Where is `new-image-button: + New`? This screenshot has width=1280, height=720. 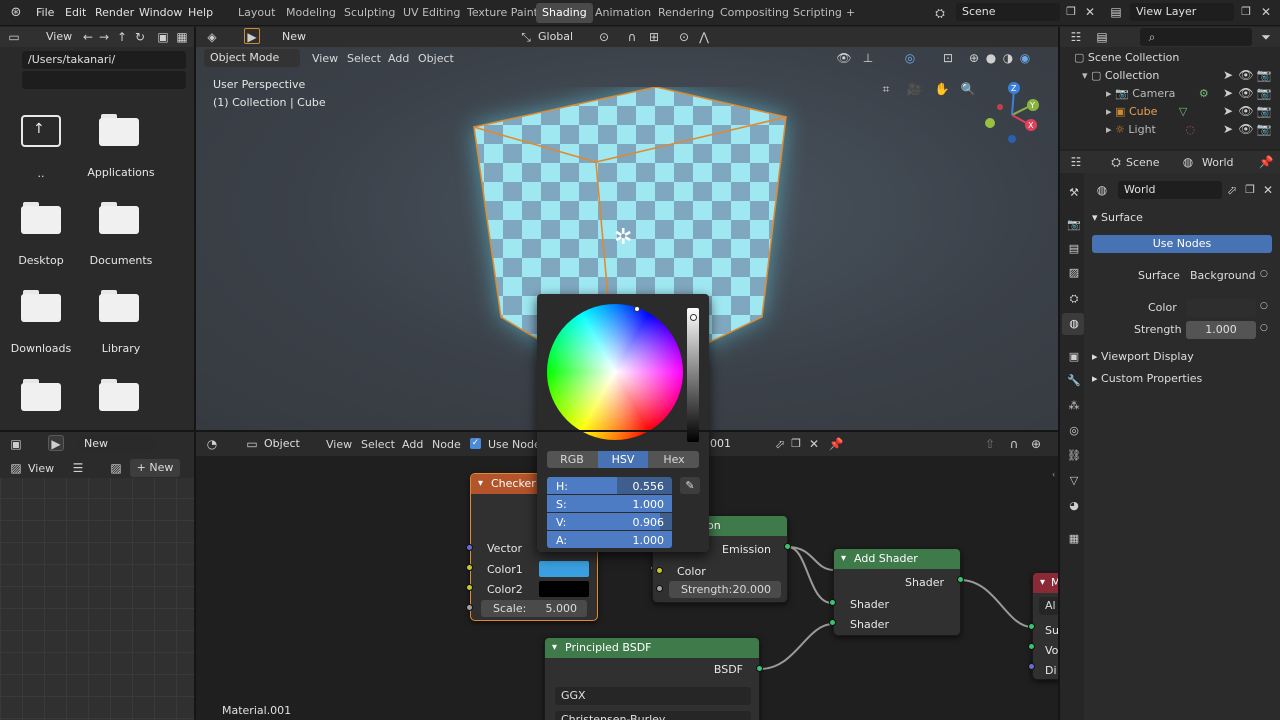 new-image-button: + New is located at coordinates (155, 468).